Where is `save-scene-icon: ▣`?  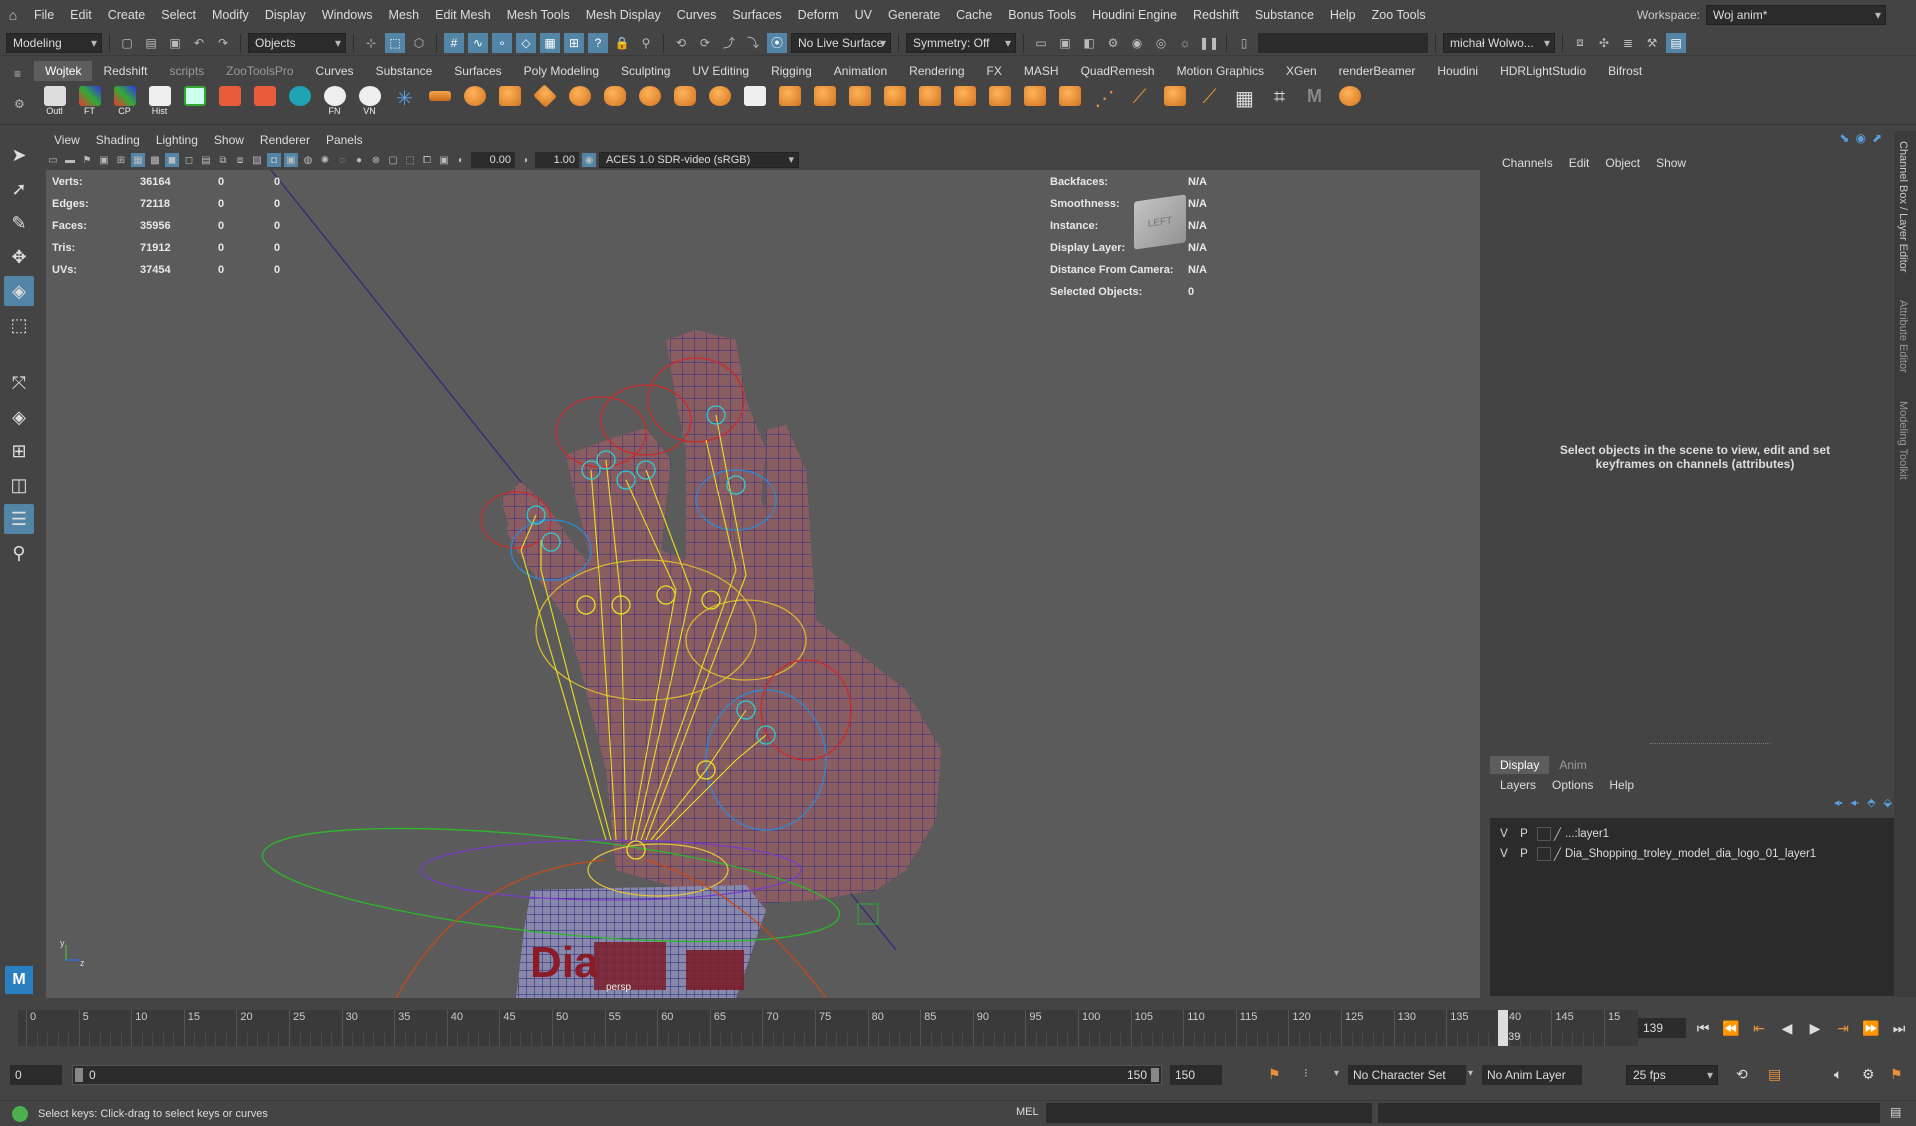 save-scene-icon: ▣ is located at coordinates (175, 43).